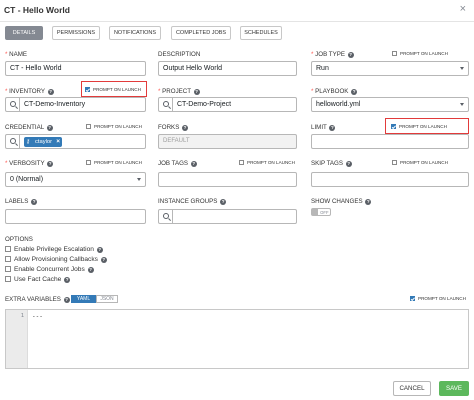 The width and height of the screenshot is (474, 400). Describe the element at coordinates (420, 53) in the screenshot. I see `job-type-prompt-checkbox: Prompt on launch` at that location.